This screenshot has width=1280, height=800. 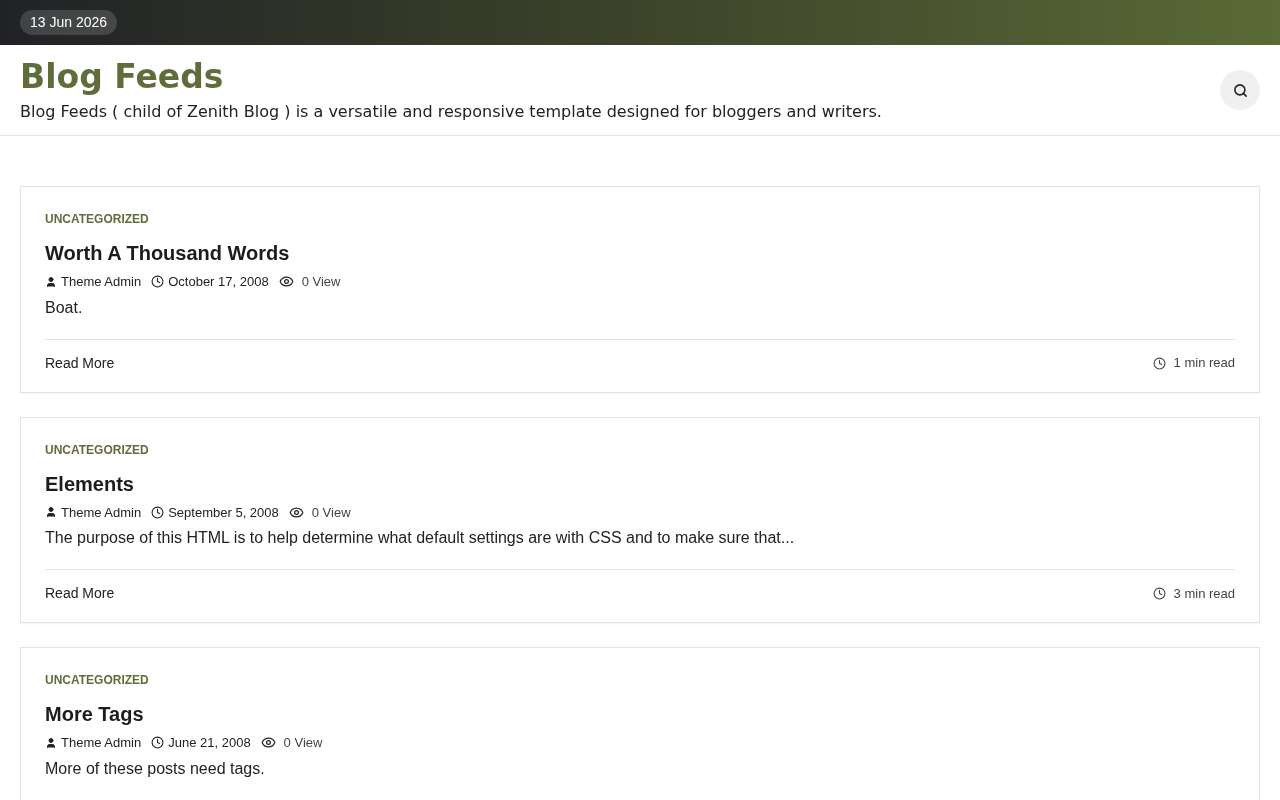 I want to click on search-icon, so click(x=1240, y=90).